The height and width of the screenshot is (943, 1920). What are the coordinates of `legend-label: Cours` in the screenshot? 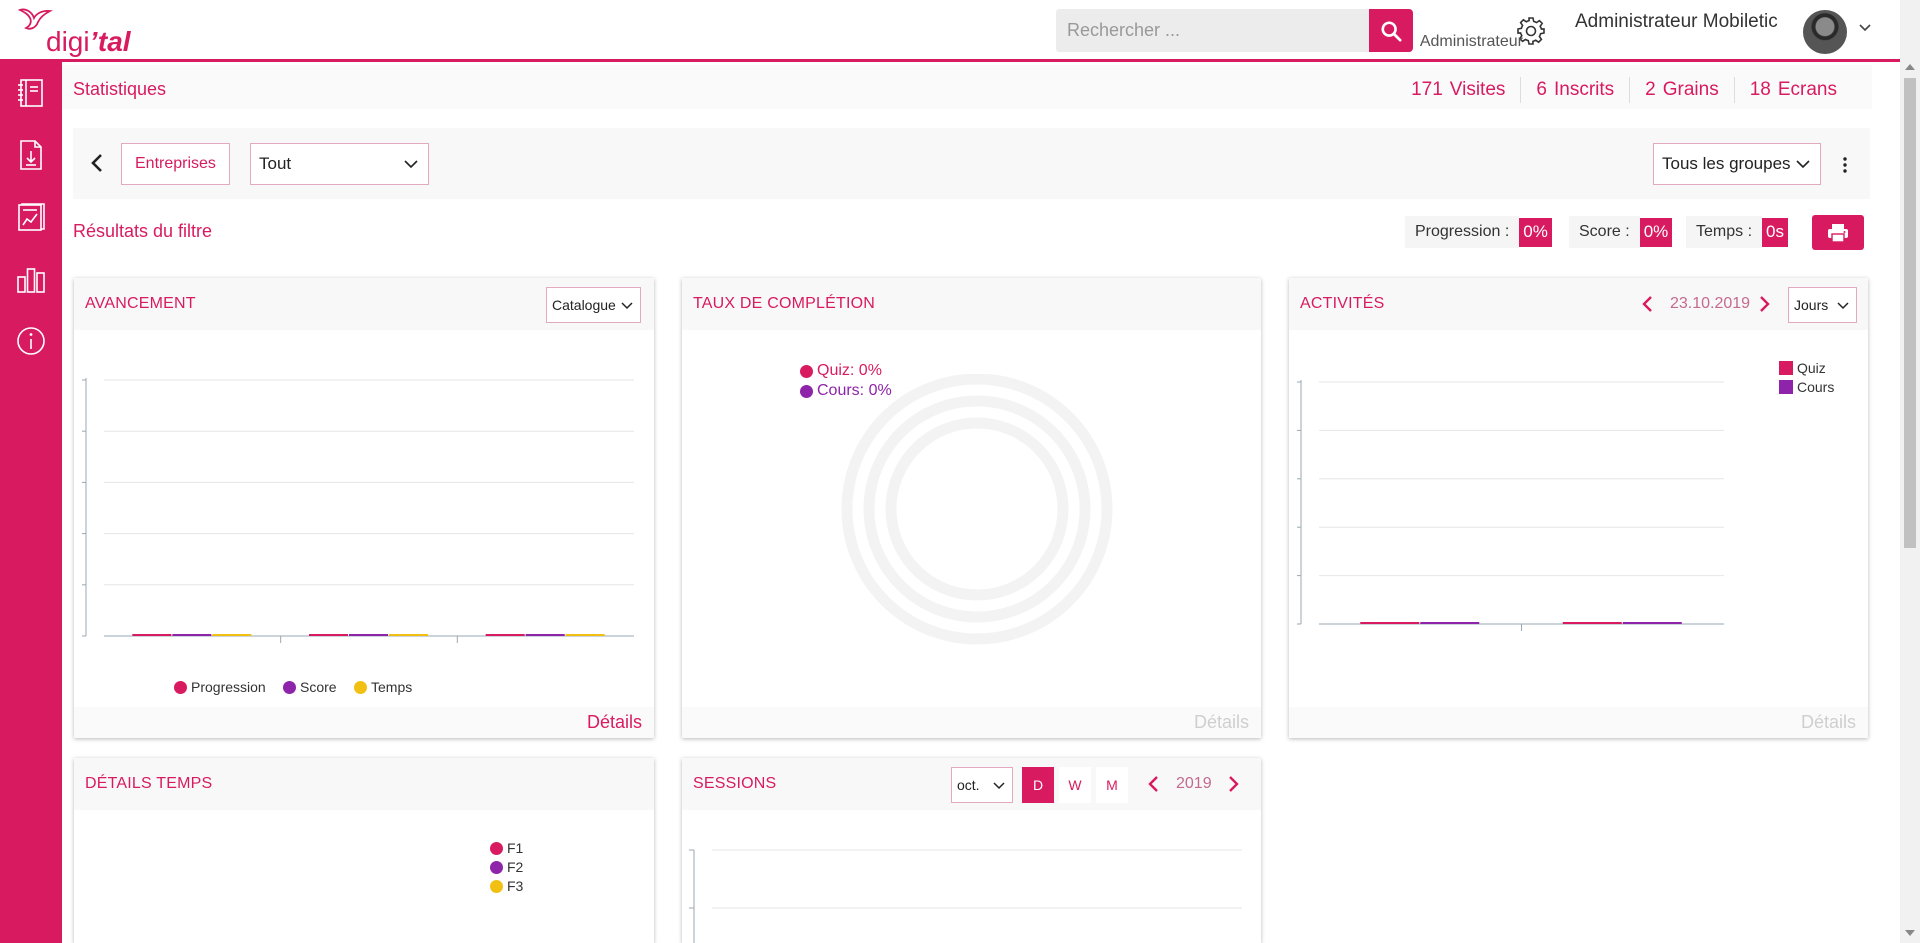 It's located at (1816, 387).